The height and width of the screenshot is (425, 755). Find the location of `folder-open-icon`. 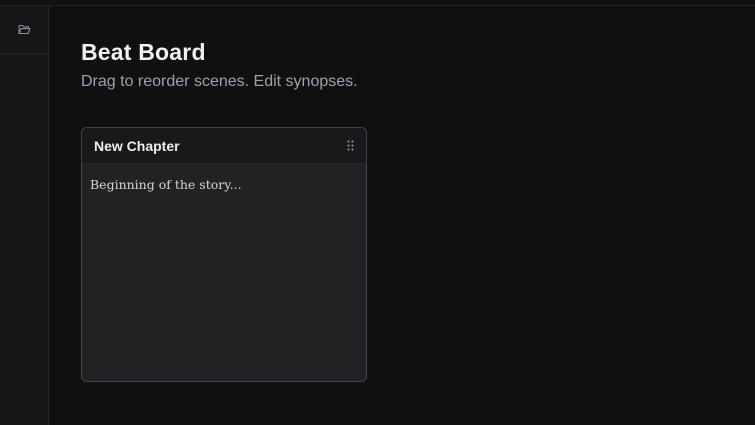

folder-open-icon is located at coordinates (24, 29).